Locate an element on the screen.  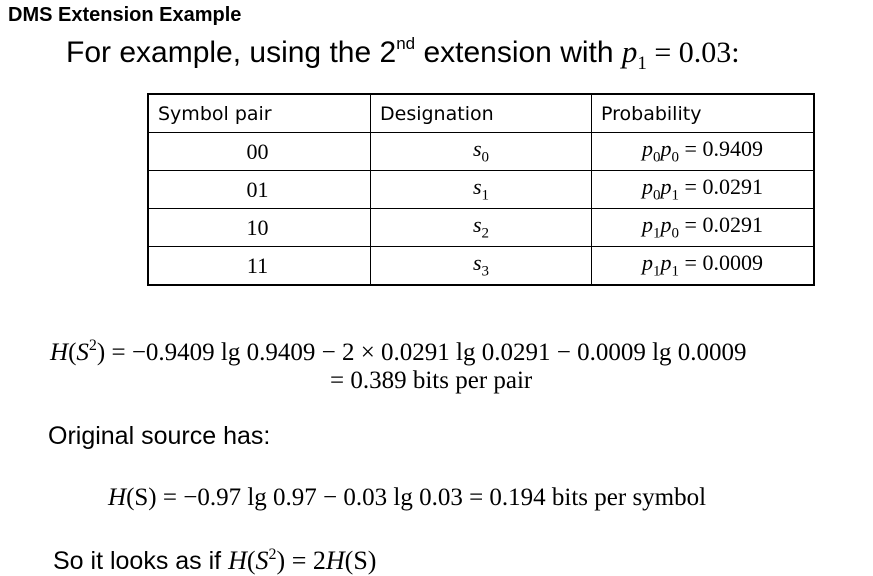
intro-lead: For example, using the 2 is located at coordinates (231, 52).